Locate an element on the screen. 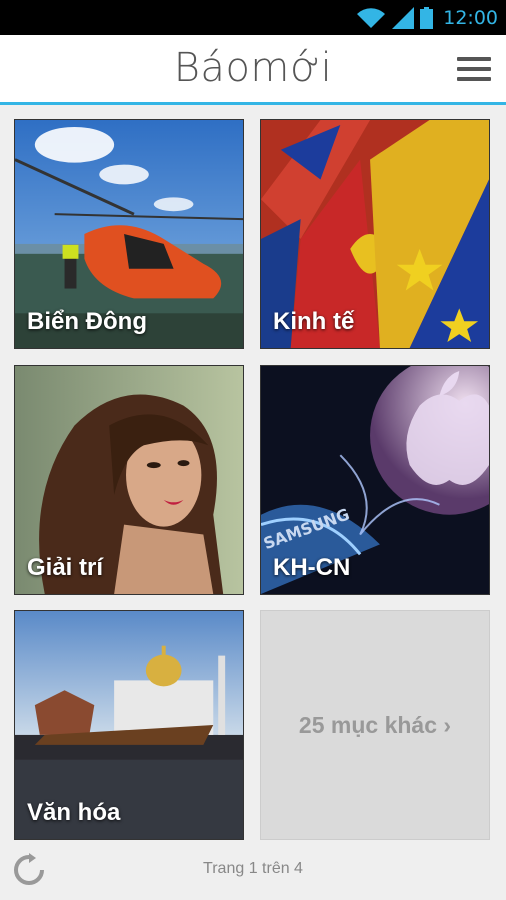 This screenshot has width=506, height=900. category-tile-kh-cn: SAMSUNG KH-CN is located at coordinates (375, 480).